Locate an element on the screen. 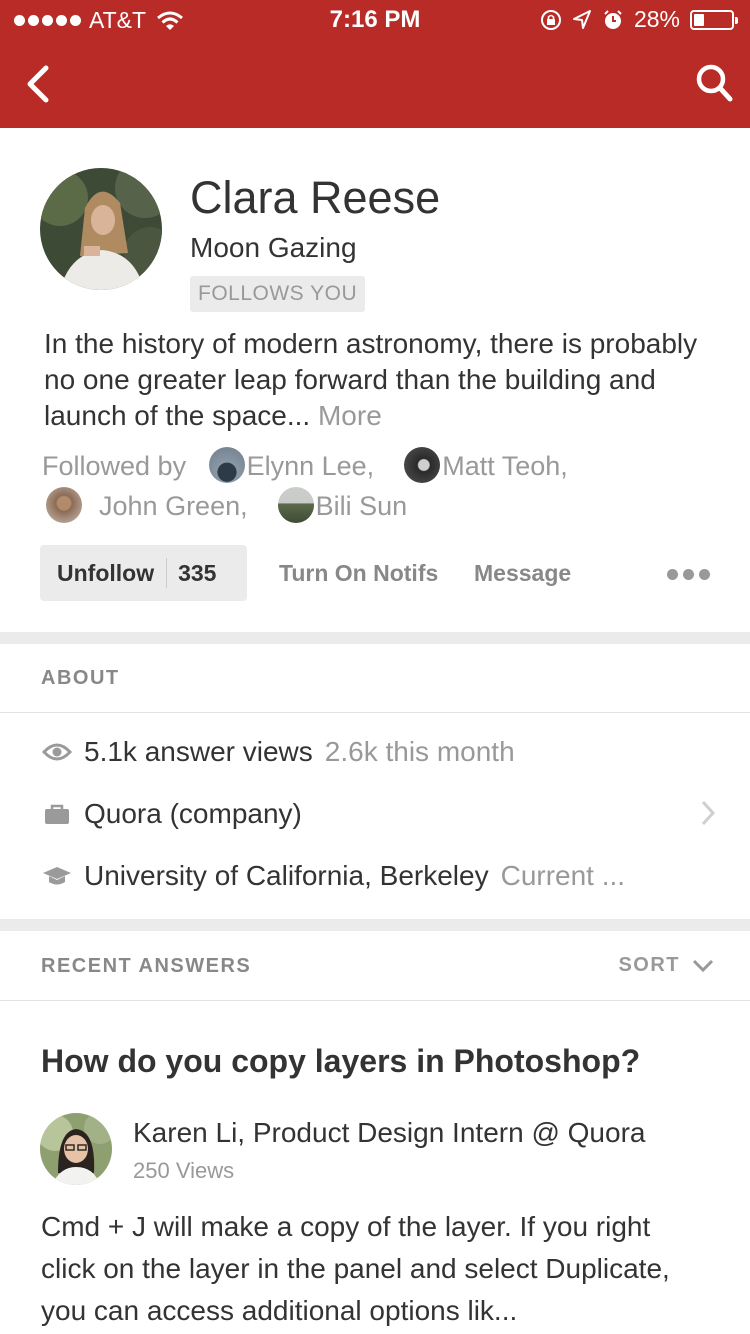 This screenshot has height=1334, width=750. views-text: 5.1k answer views is located at coordinates (198, 751).